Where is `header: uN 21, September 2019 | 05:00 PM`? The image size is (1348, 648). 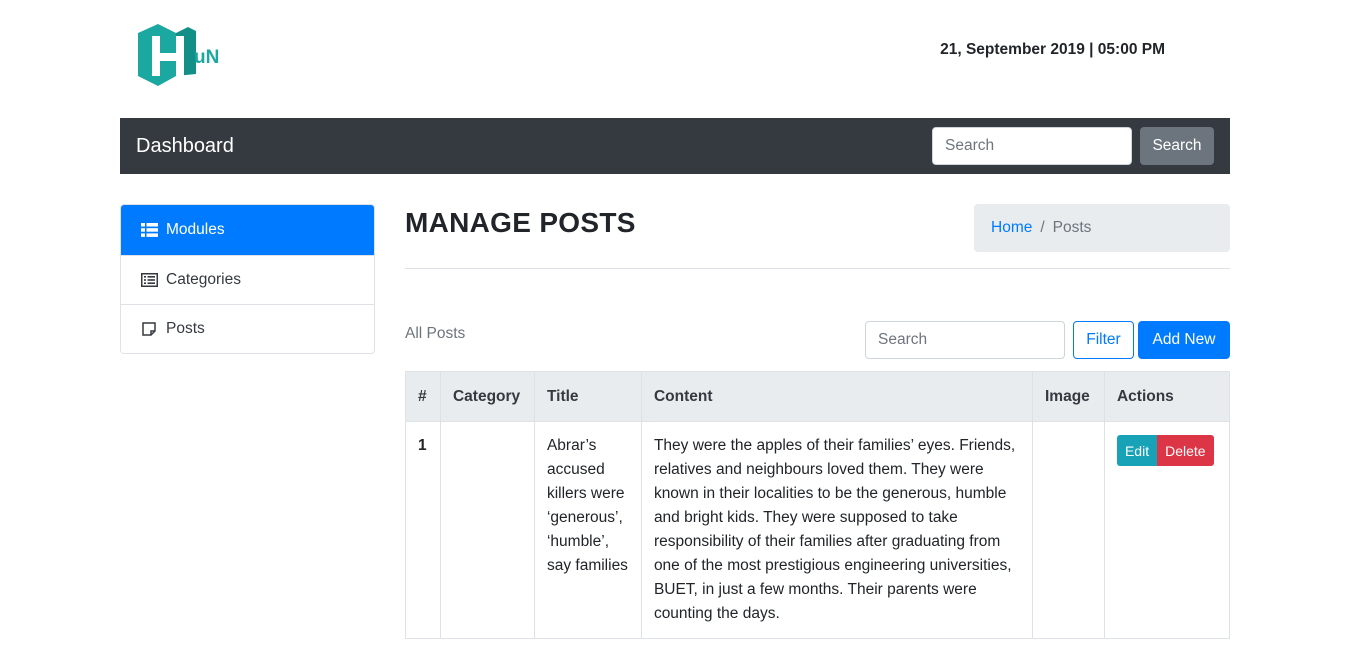 header: uN 21, September 2019 | 05:00 PM is located at coordinates (675, 59).